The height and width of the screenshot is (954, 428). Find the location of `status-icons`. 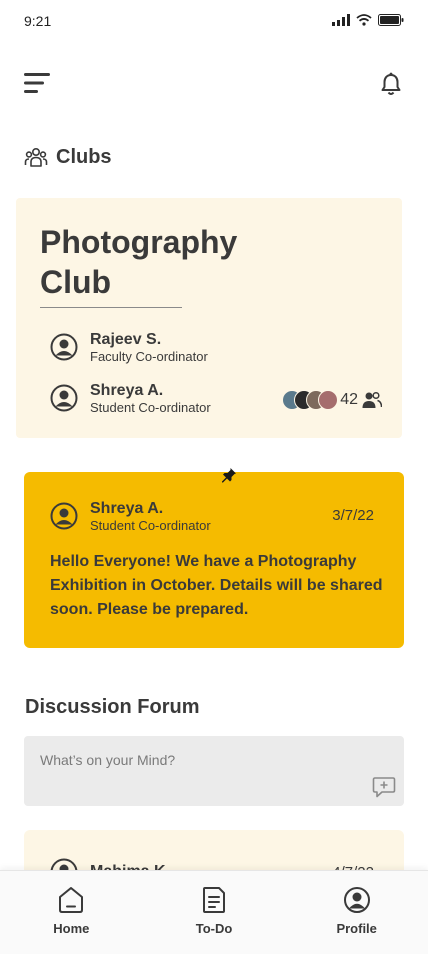

status-icons is located at coordinates (368, 20).